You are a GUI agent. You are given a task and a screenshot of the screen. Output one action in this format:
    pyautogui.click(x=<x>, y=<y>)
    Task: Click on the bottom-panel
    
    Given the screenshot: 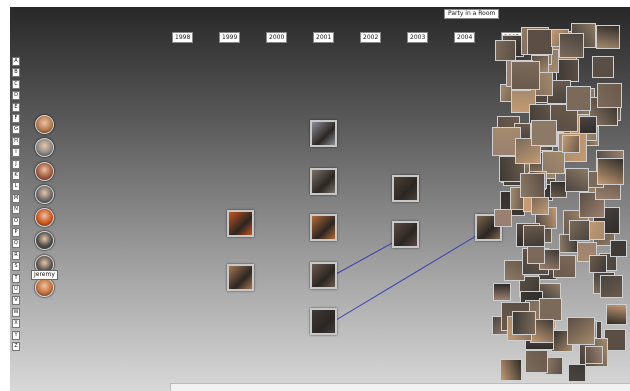 What is the action you would take?
    pyautogui.click(x=400, y=387)
    